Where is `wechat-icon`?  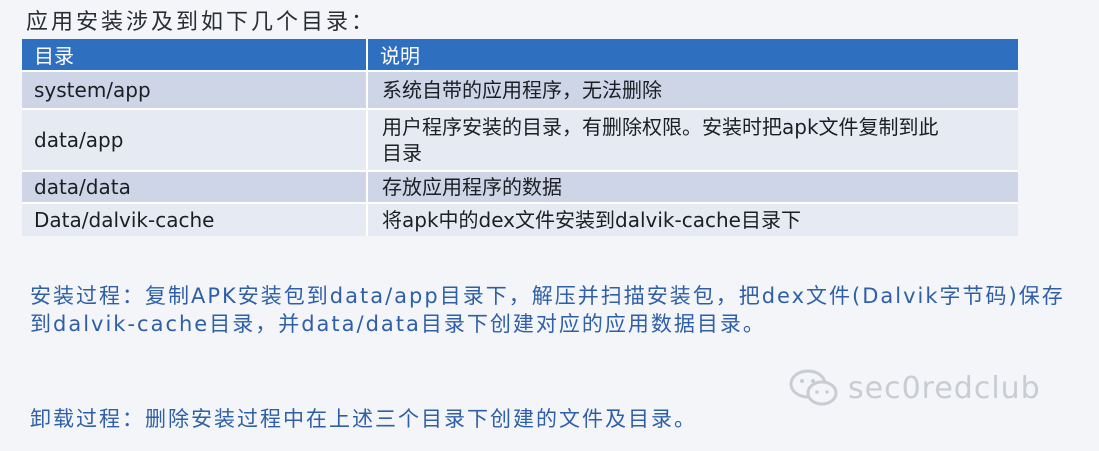 wechat-icon is located at coordinates (813, 387).